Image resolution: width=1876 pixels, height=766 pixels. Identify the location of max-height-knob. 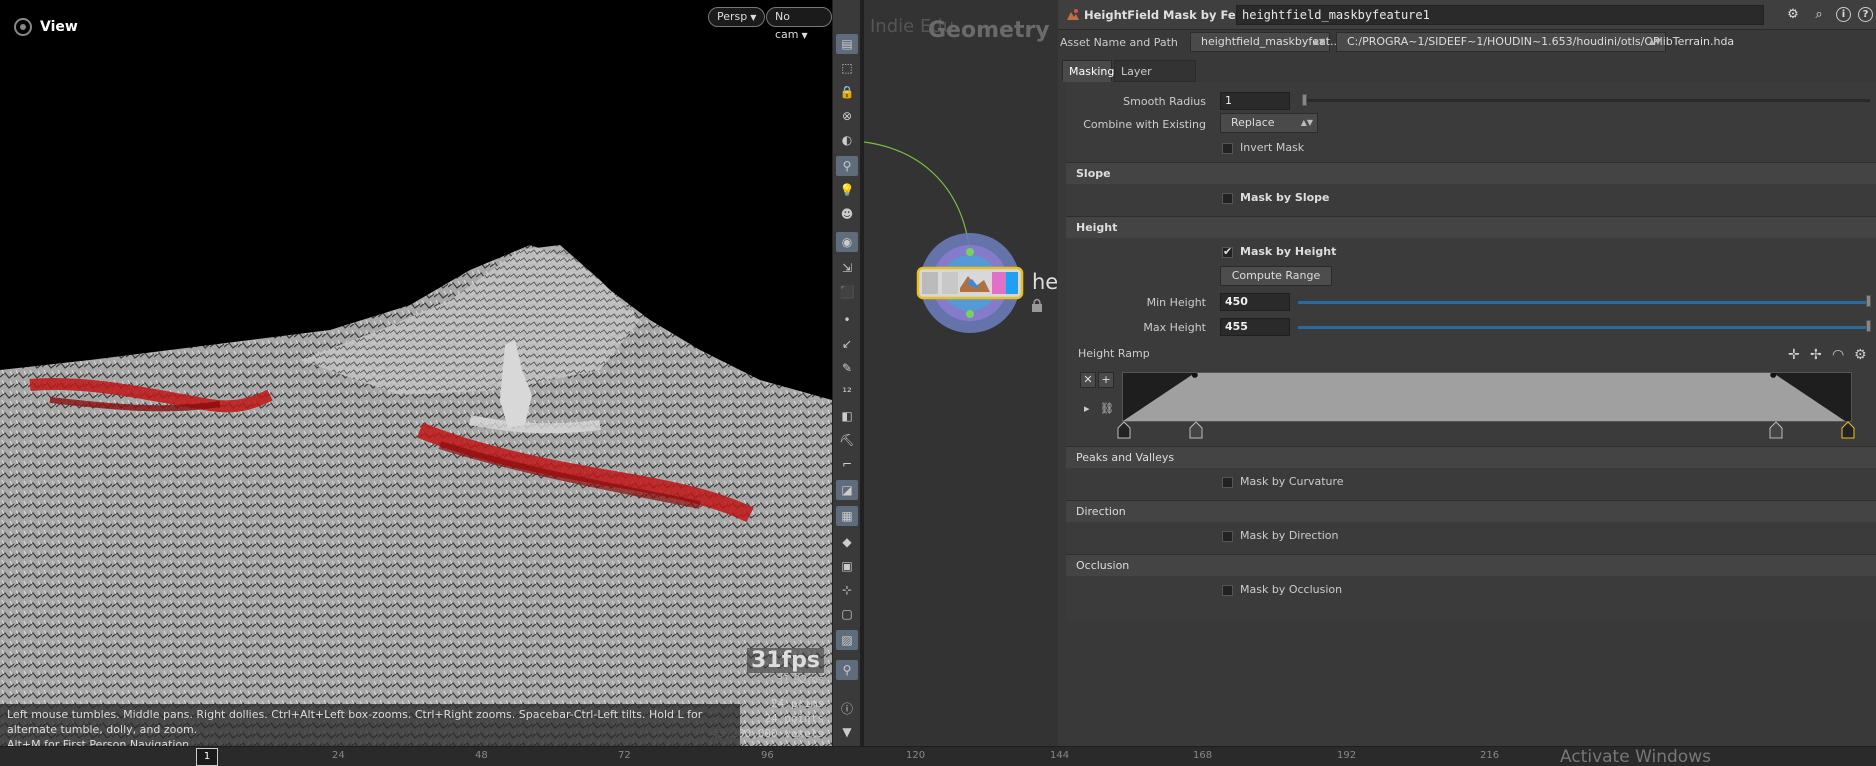
(1868, 326).